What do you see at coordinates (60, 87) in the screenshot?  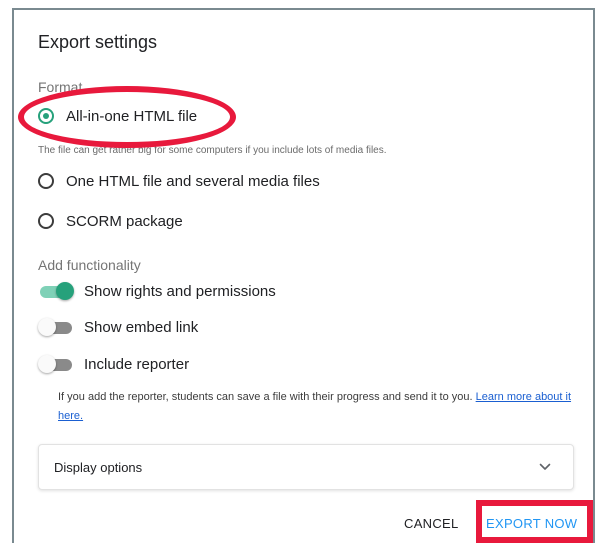 I see `format-section-label: Format` at bounding box center [60, 87].